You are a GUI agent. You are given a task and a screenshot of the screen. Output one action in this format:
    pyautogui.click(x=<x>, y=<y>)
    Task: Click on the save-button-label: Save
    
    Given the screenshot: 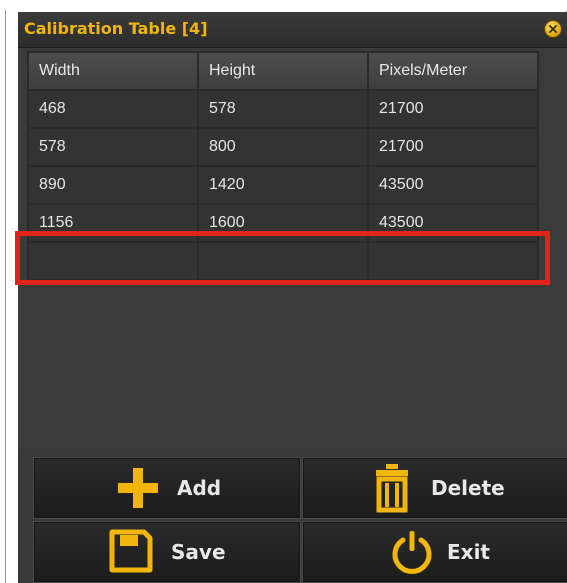 What is the action you would take?
    pyautogui.click(x=198, y=552)
    